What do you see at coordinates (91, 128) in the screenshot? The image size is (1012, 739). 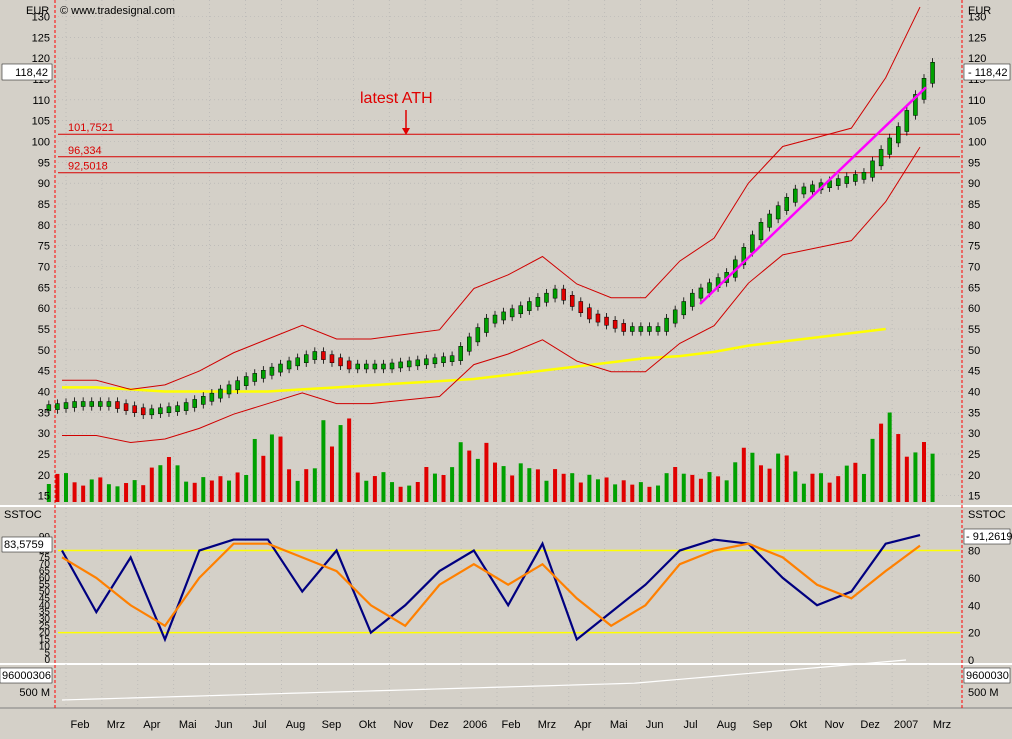 I see `ref-level-label: 101,7521` at bounding box center [91, 128].